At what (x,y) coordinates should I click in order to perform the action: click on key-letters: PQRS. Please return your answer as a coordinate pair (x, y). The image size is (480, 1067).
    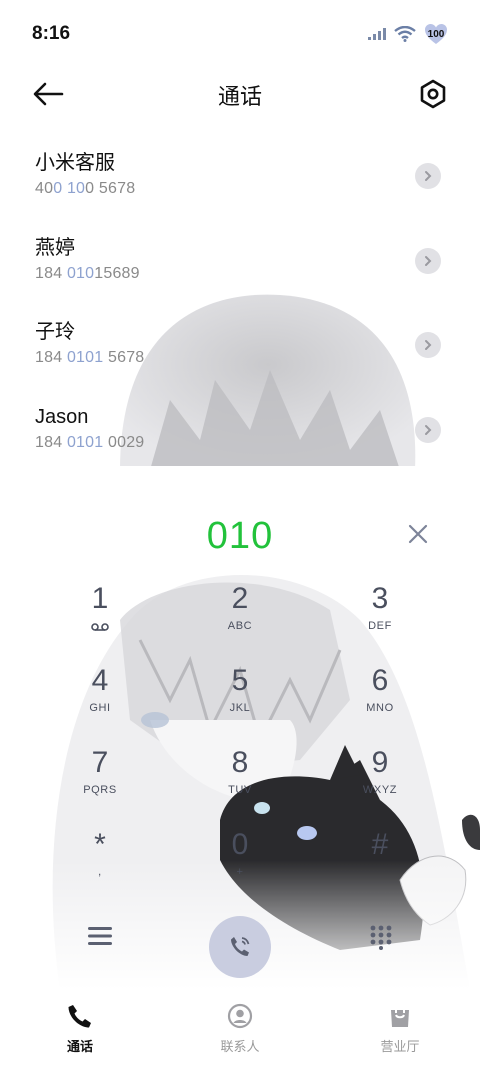
    Looking at the image, I should click on (100, 790).